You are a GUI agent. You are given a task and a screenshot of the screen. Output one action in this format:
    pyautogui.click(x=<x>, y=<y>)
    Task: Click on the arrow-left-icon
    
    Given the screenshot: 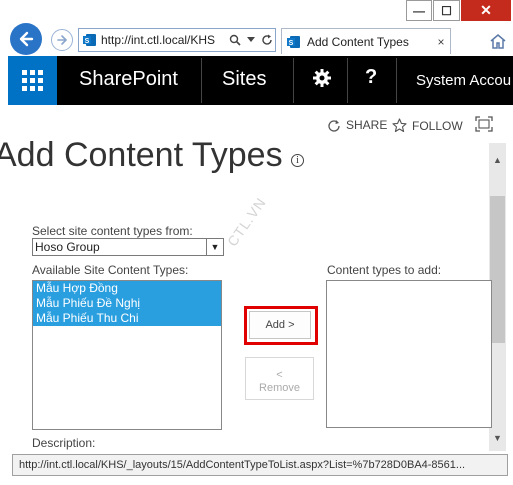 What is the action you would take?
    pyautogui.click(x=26, y=39)
    